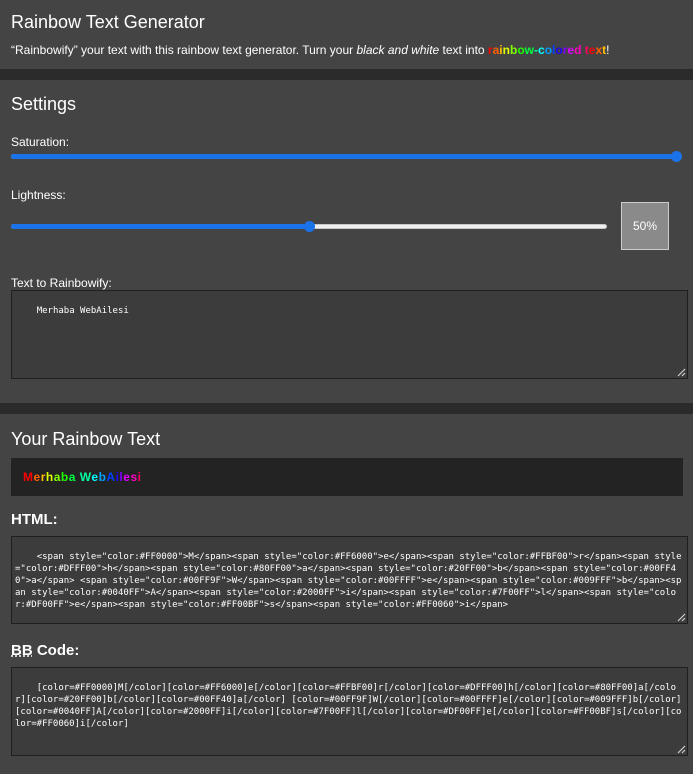  What do you see at coordinates (506, 50) in the screenshot?
I see `rainbow-word-char: n` at bounding box center [506, 50].